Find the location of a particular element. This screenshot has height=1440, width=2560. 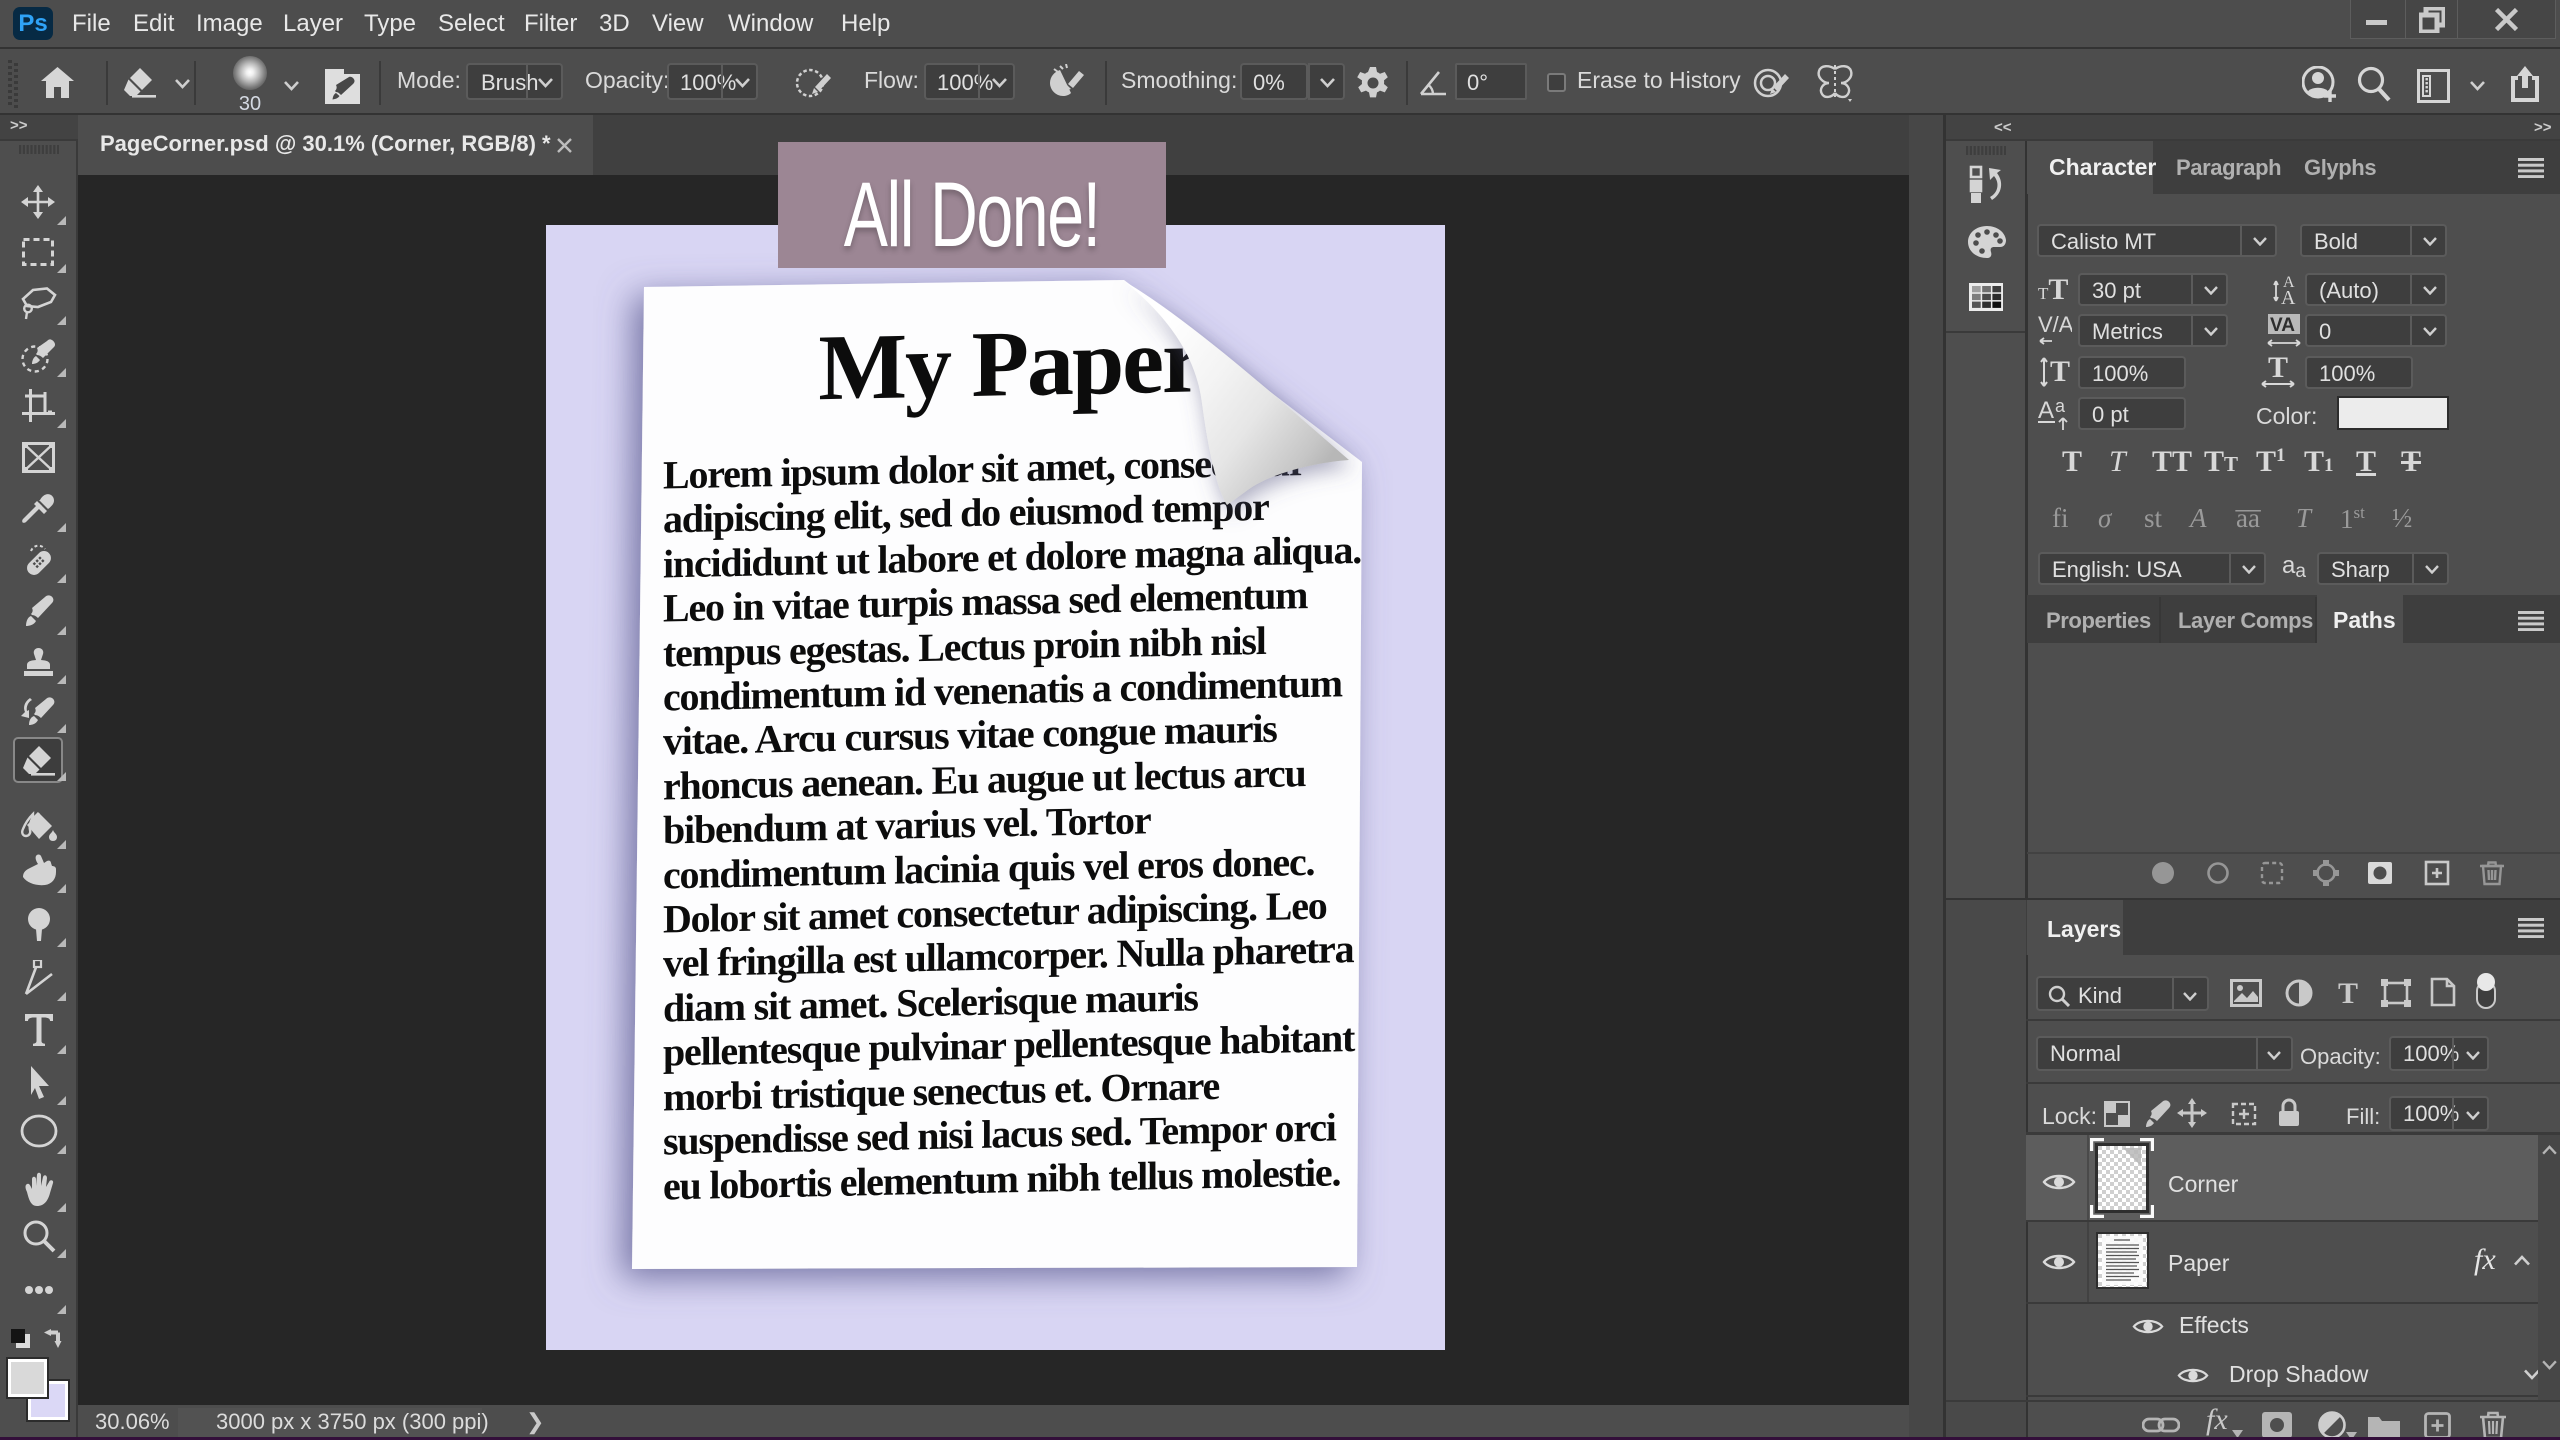

svg-text: a is located at coordinates (2060, 406).